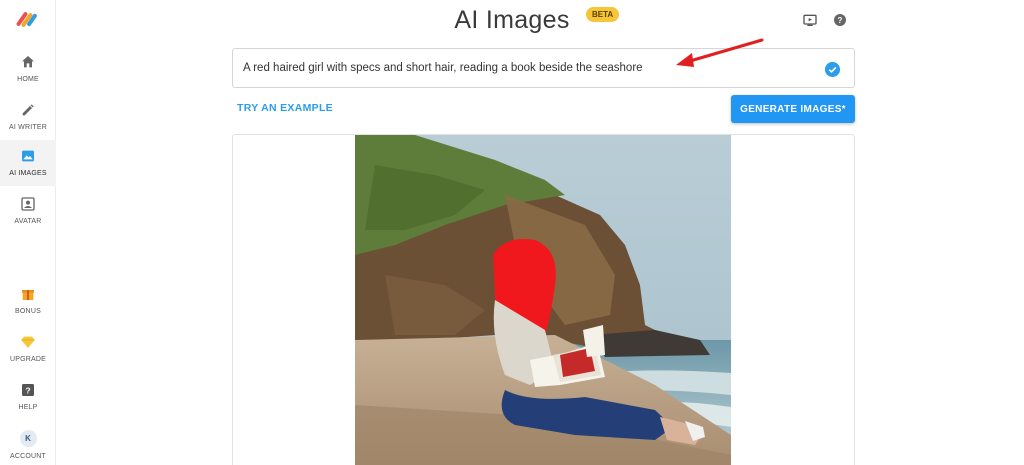  Describe the element at coordinates (28, 163) in the screenshot. I see `sidebar-item-ai-images: AI IMAGES` at that location.